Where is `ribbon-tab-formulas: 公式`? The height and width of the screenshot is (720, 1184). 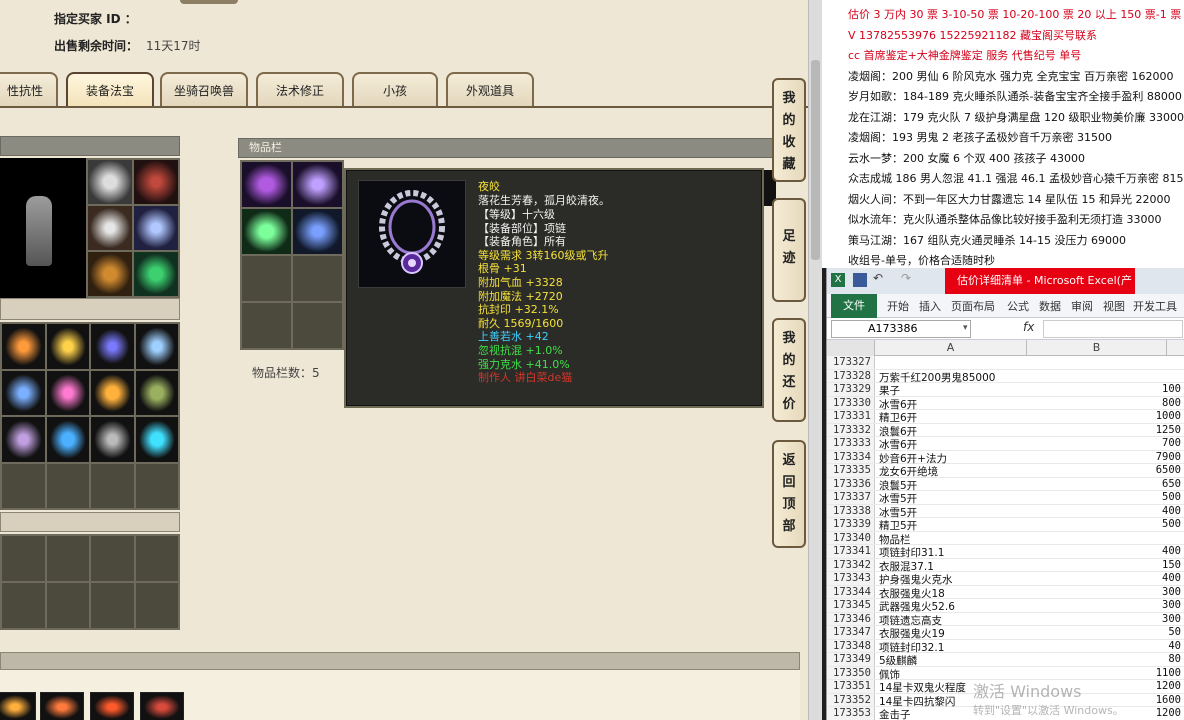
ribbon-tab-formulas: 公式 is located at coordinates (1018, 306).